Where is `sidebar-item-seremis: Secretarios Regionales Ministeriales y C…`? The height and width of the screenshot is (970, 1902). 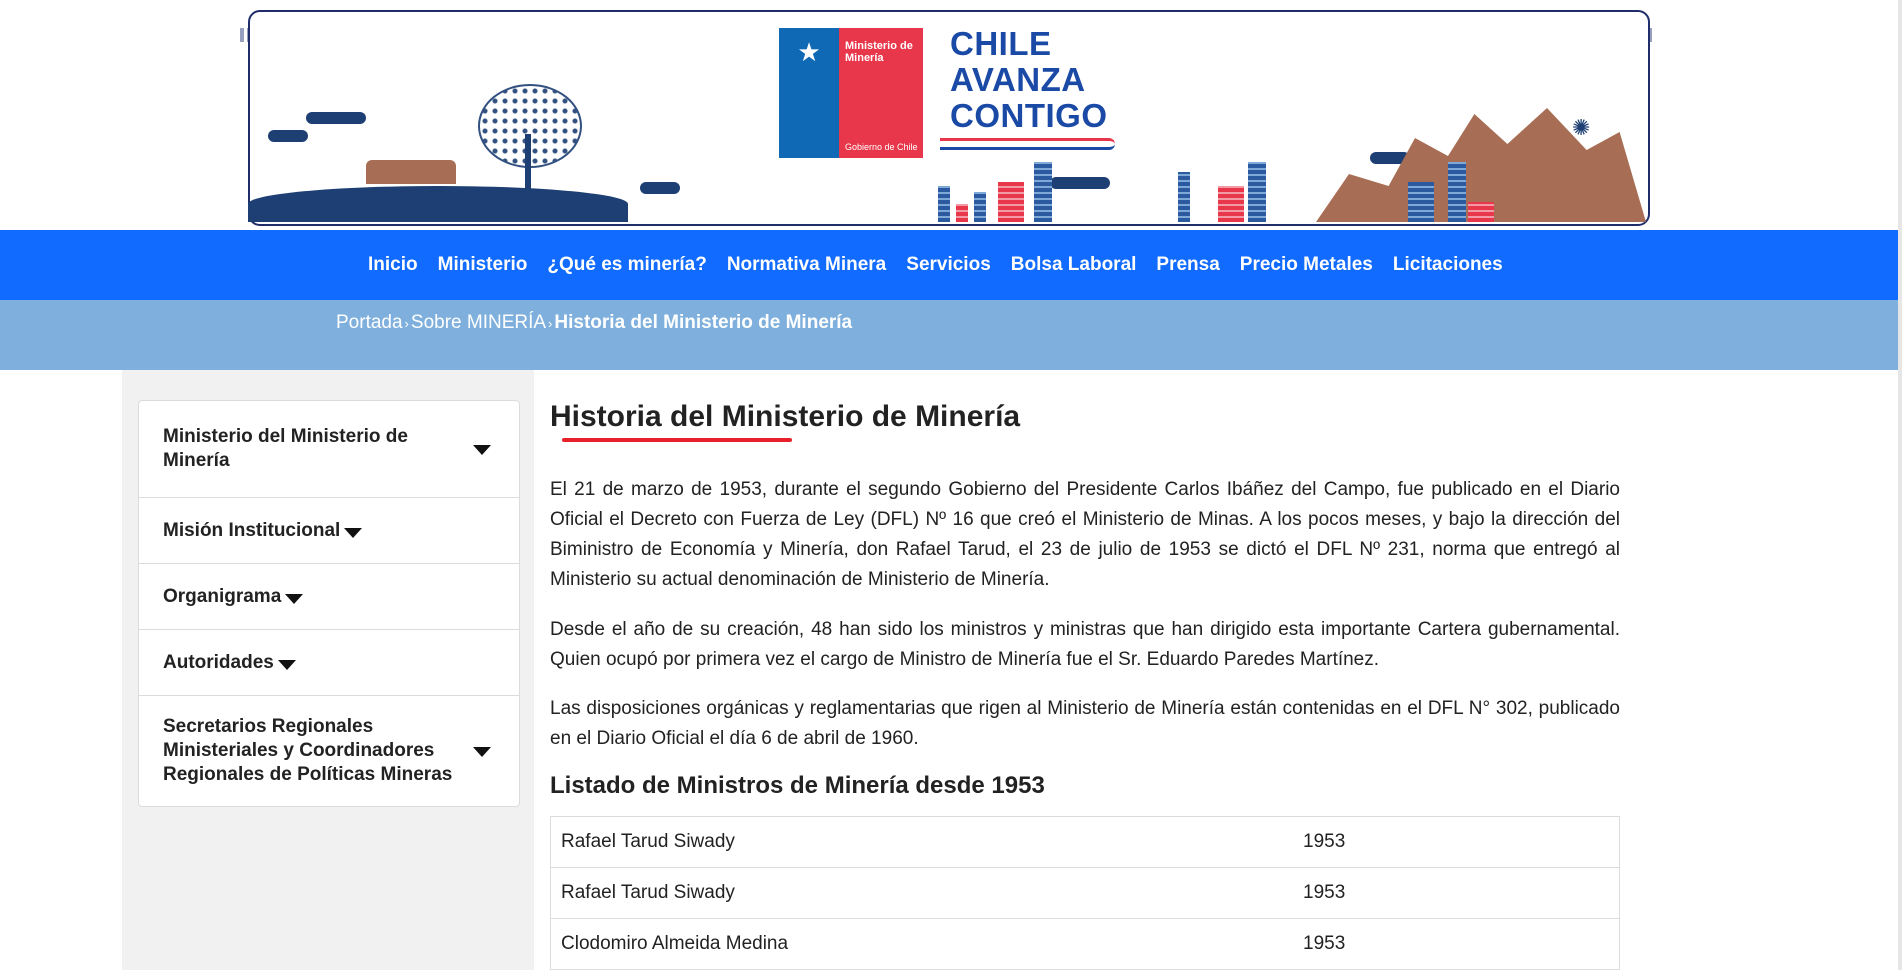 sidebar-item-seremis: Secretarios Regionales Ministeriales y C… is located at coordinates (329, 751).